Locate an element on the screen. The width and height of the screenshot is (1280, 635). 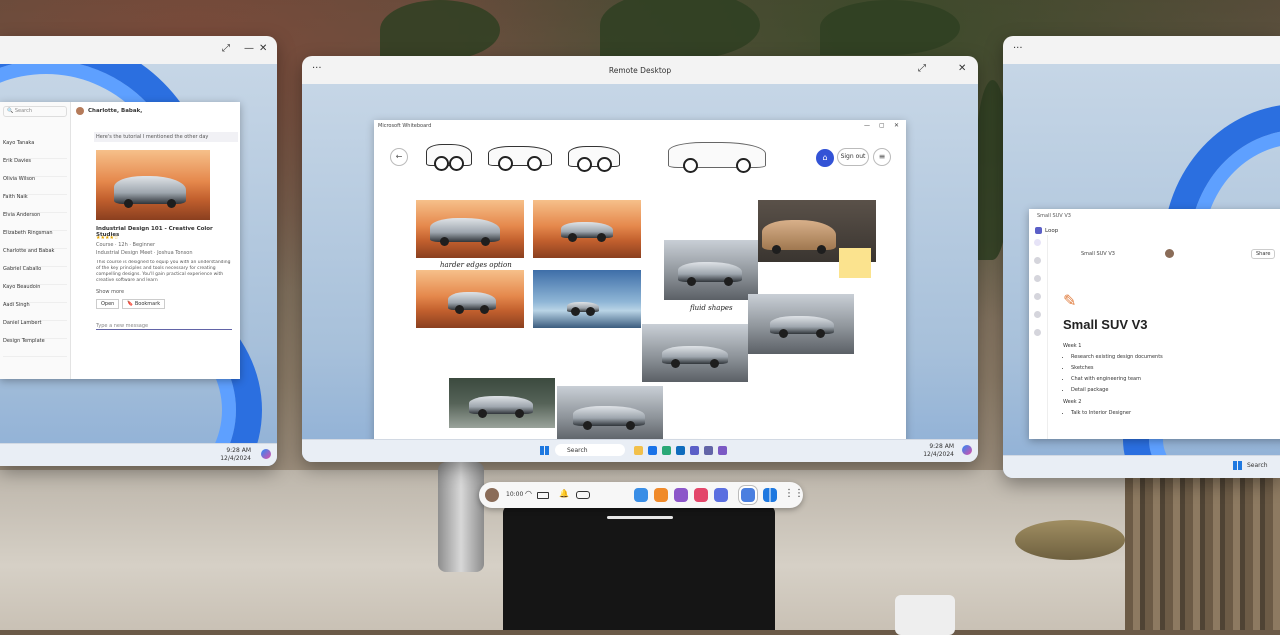
people-app-icon is located at coordinates (681, 495).